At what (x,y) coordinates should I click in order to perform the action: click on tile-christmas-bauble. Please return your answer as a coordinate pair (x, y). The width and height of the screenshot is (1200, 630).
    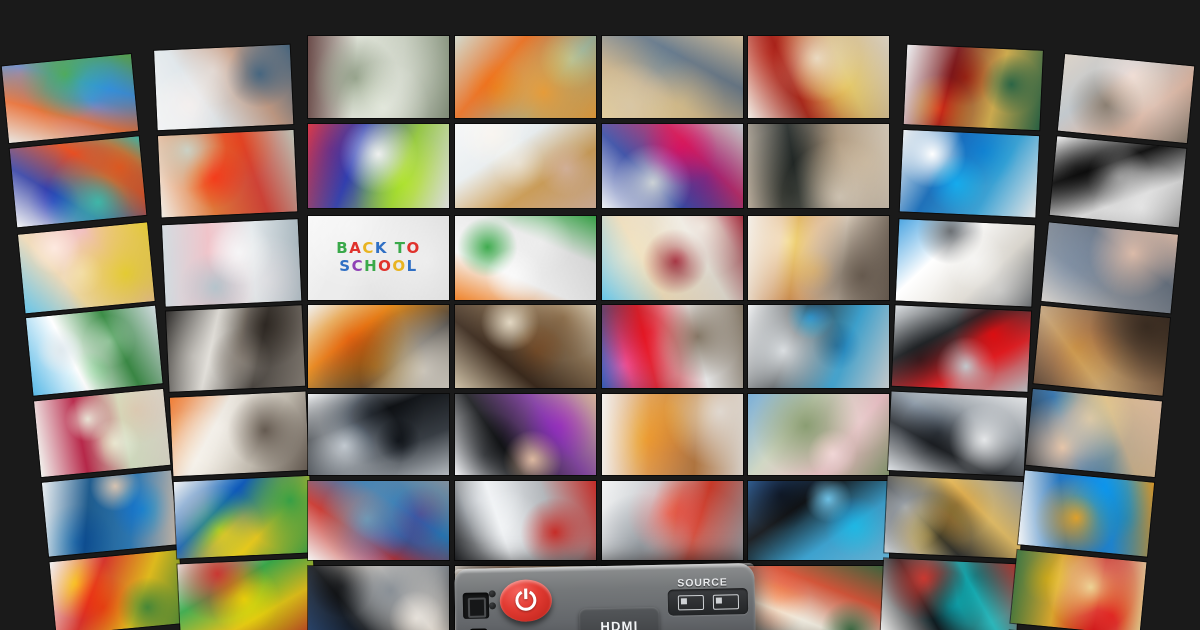
    Looking at the image, I should click on (1078, 589).